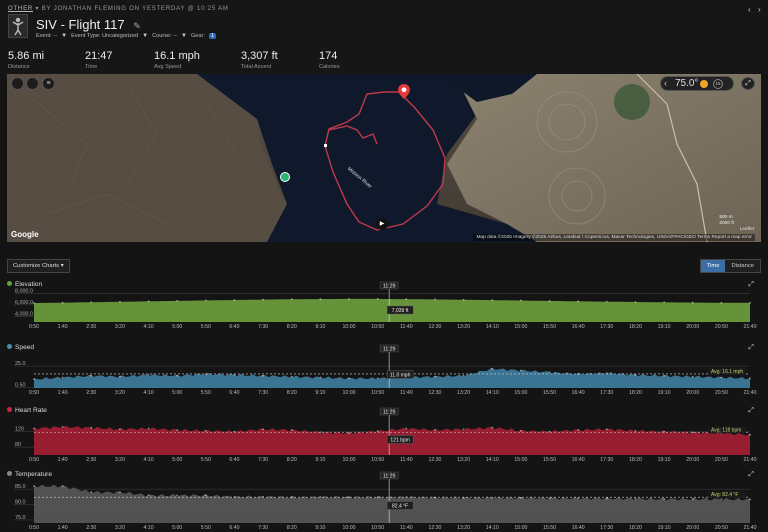 The image size is (768, 532). What do you see at coordinates (377, 327) in the screenshot?
I see `x-tick-label: 10:50` at bounding box center [377, 327].